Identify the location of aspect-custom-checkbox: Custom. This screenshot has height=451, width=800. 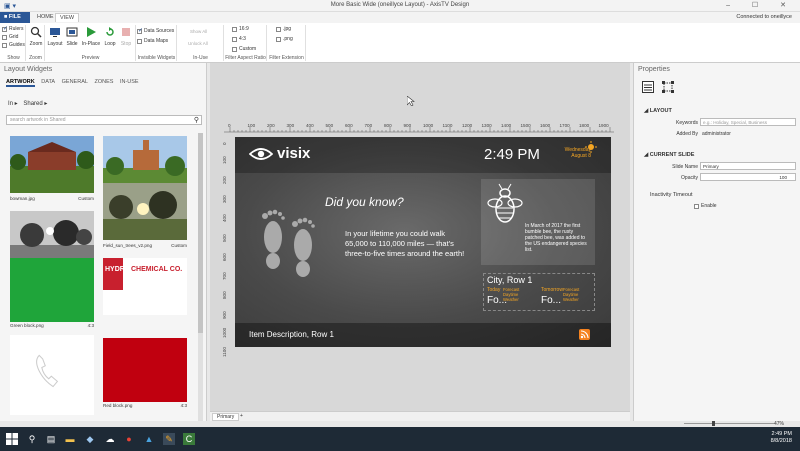
(249, 49).